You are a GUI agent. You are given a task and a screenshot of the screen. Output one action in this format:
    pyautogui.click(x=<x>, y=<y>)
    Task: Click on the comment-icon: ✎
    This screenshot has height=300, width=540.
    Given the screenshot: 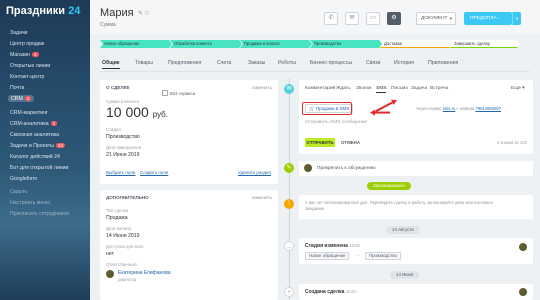 What is the action you would take?
    pyautogui.click(x=289, y=168)
    